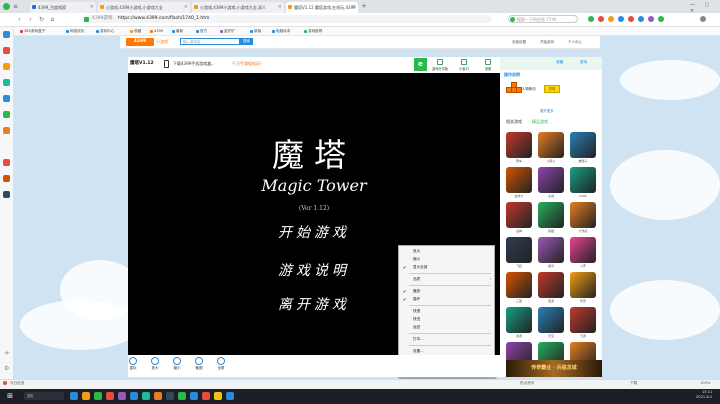  I want to click on site-logo: 4399, so click(140, 42).